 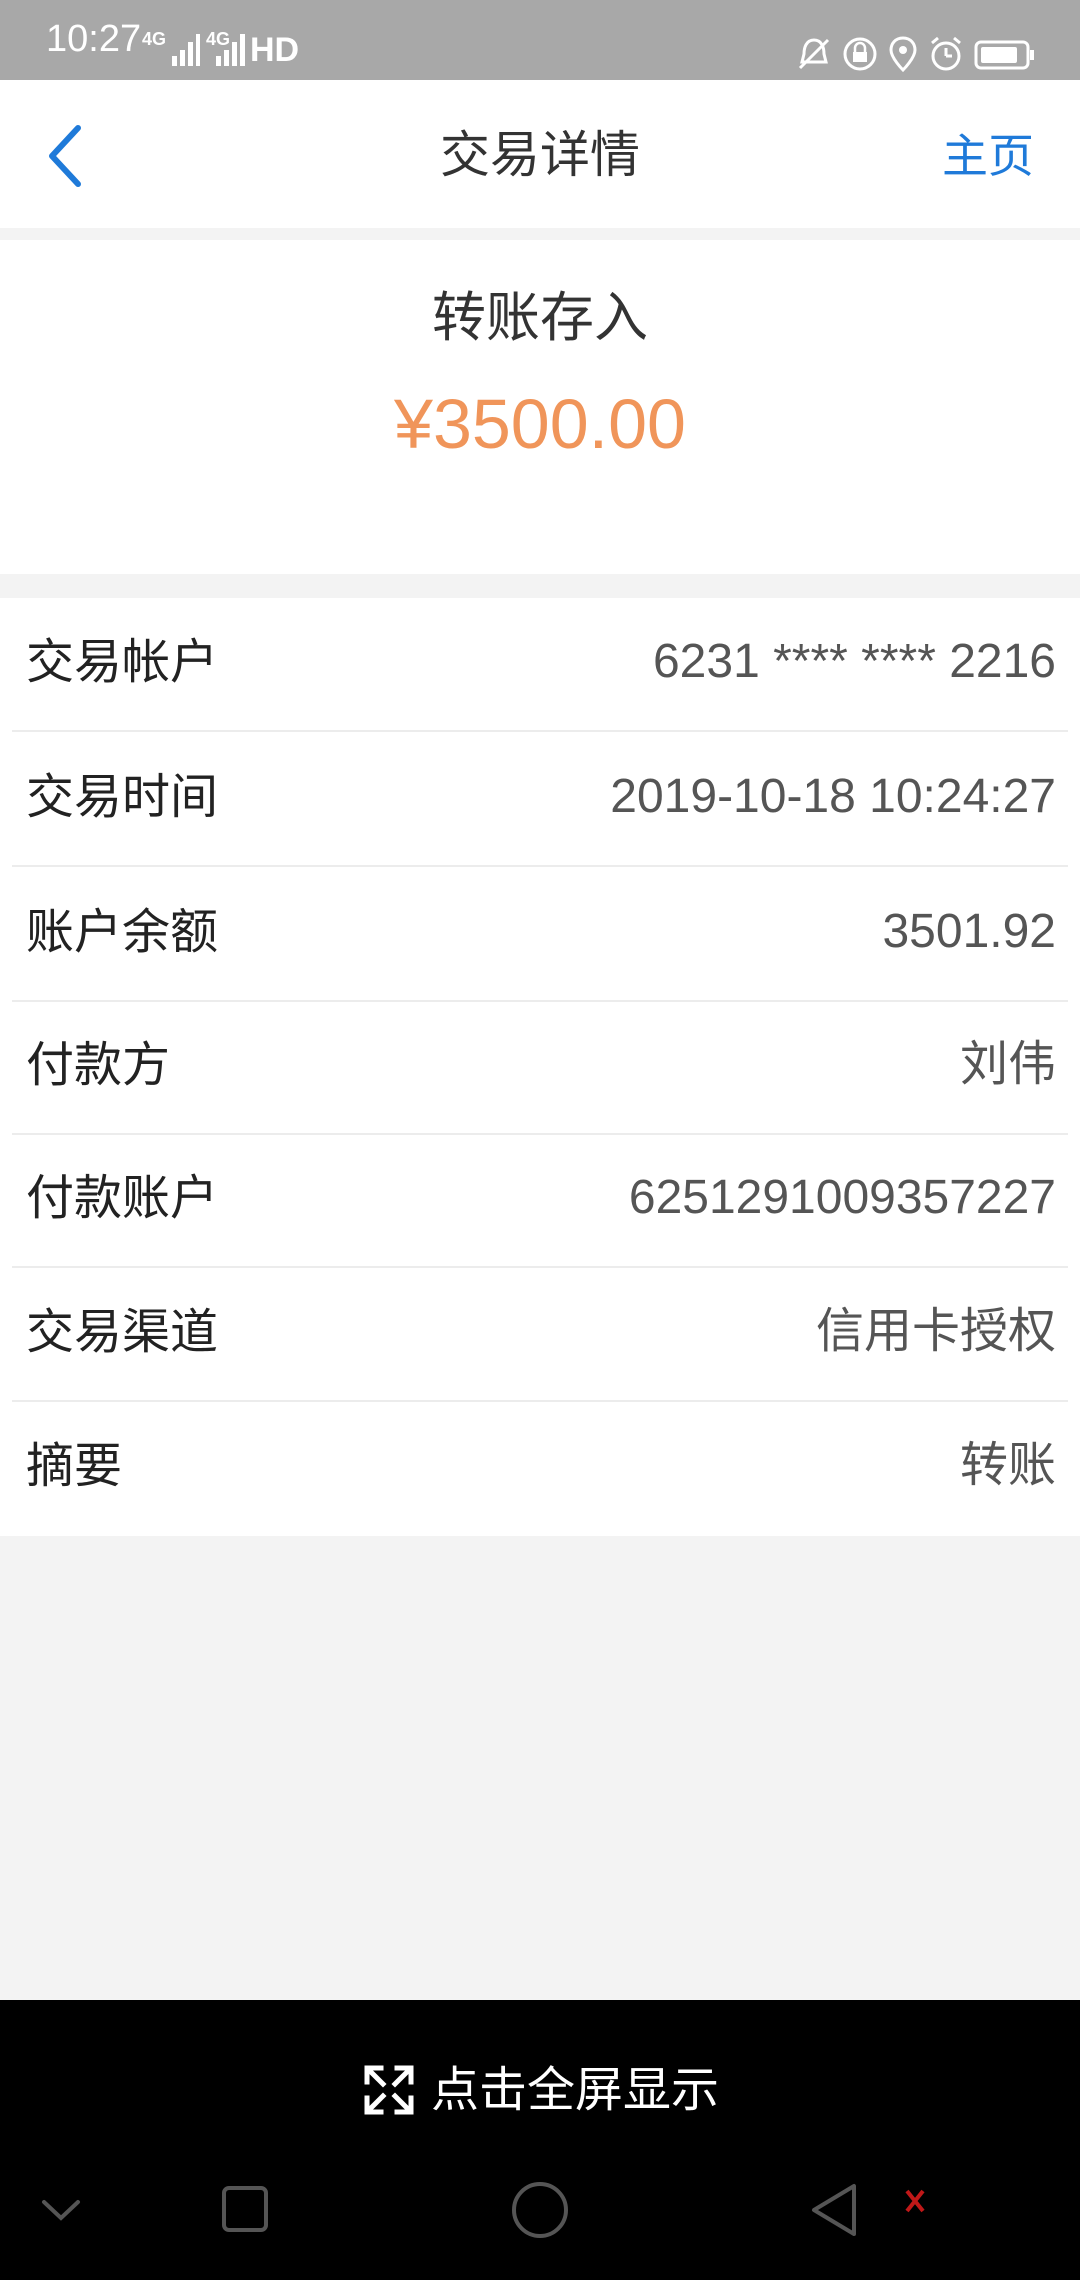 I want to click on watermark, so click(x=915, y=2201).